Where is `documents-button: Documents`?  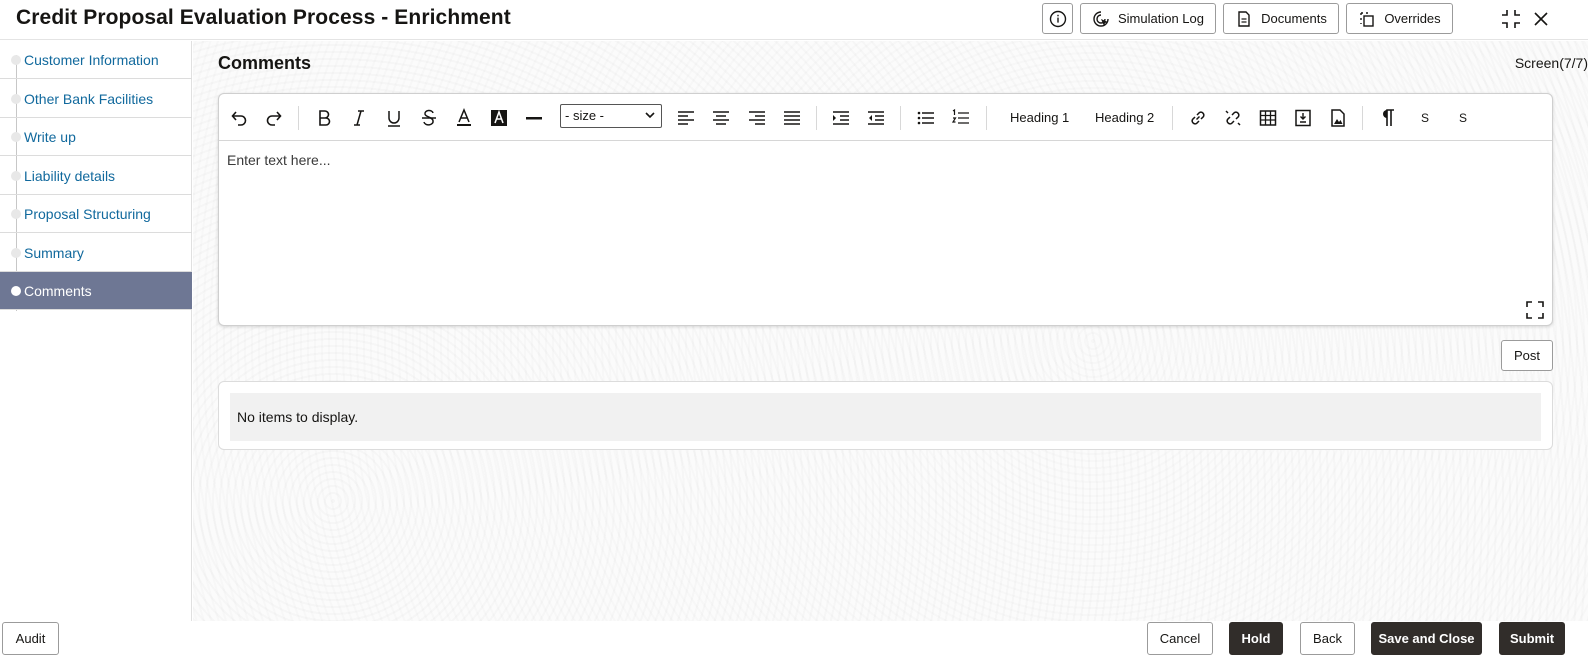 documents-button: Documents is located at coordinates (1281, 18).